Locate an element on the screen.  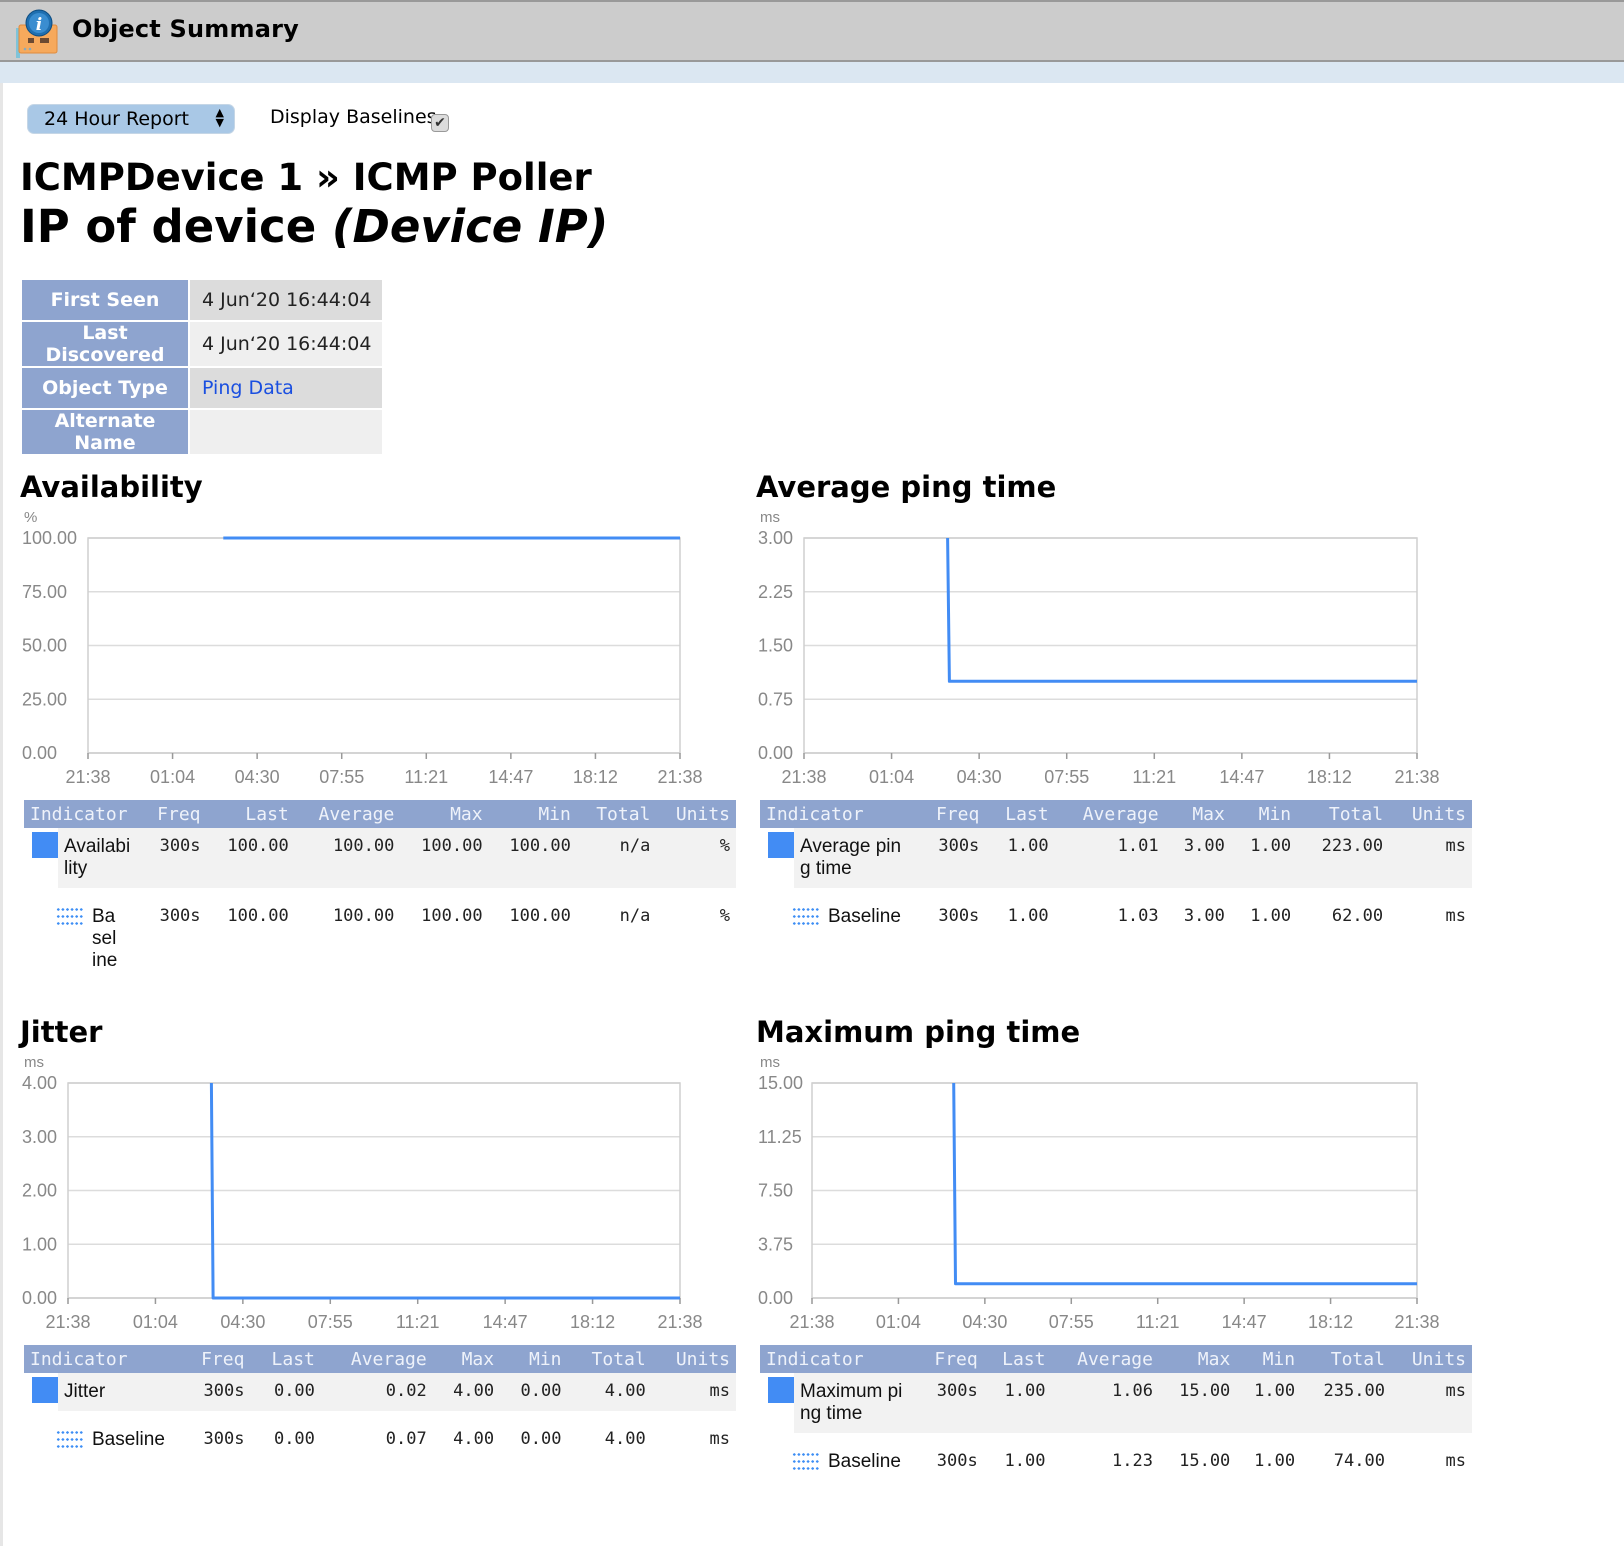
stats-header-row: Indicator Freq Last Average Max Min Total Units is located at coordinates (380, 1359).